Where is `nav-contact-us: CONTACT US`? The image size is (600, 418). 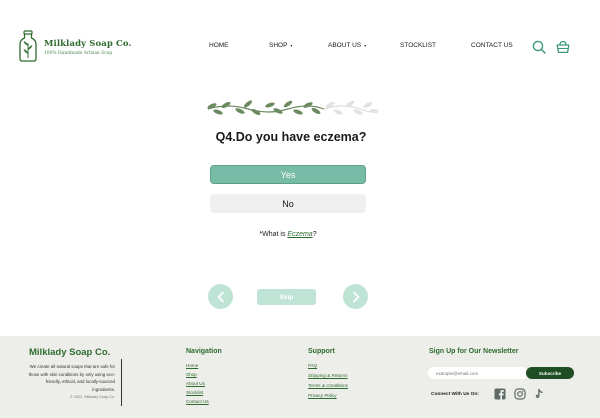
nav-contact-us: CONTACT US is located at coordinates (492, 45).